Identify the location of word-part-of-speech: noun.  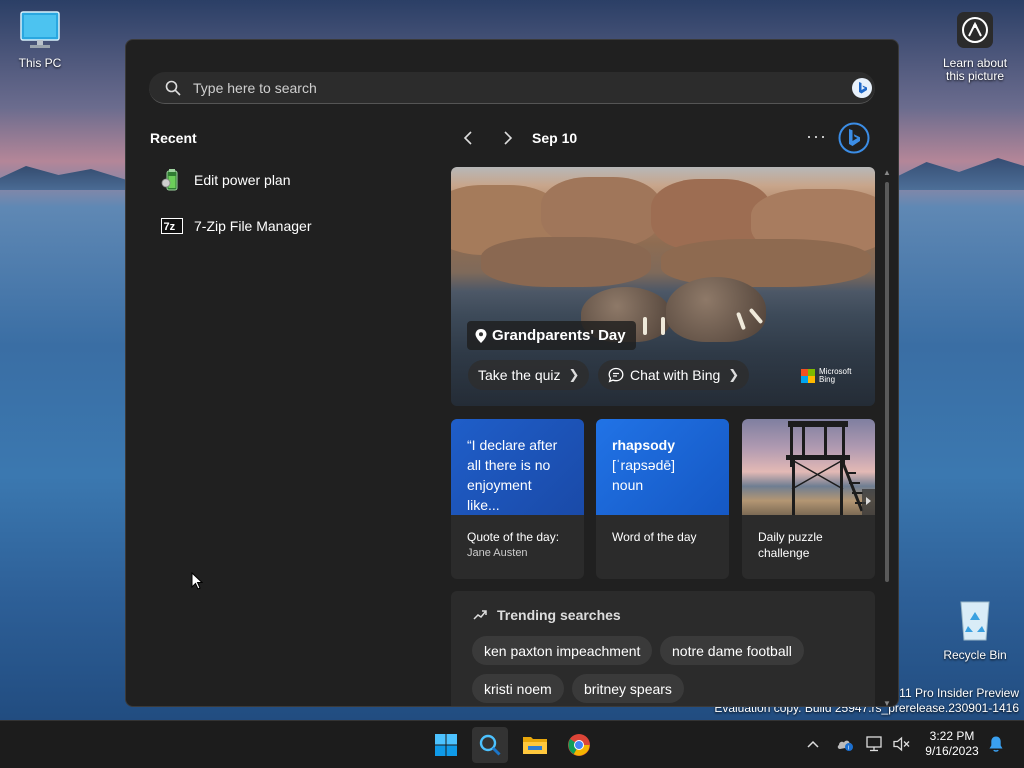
(628, 485).